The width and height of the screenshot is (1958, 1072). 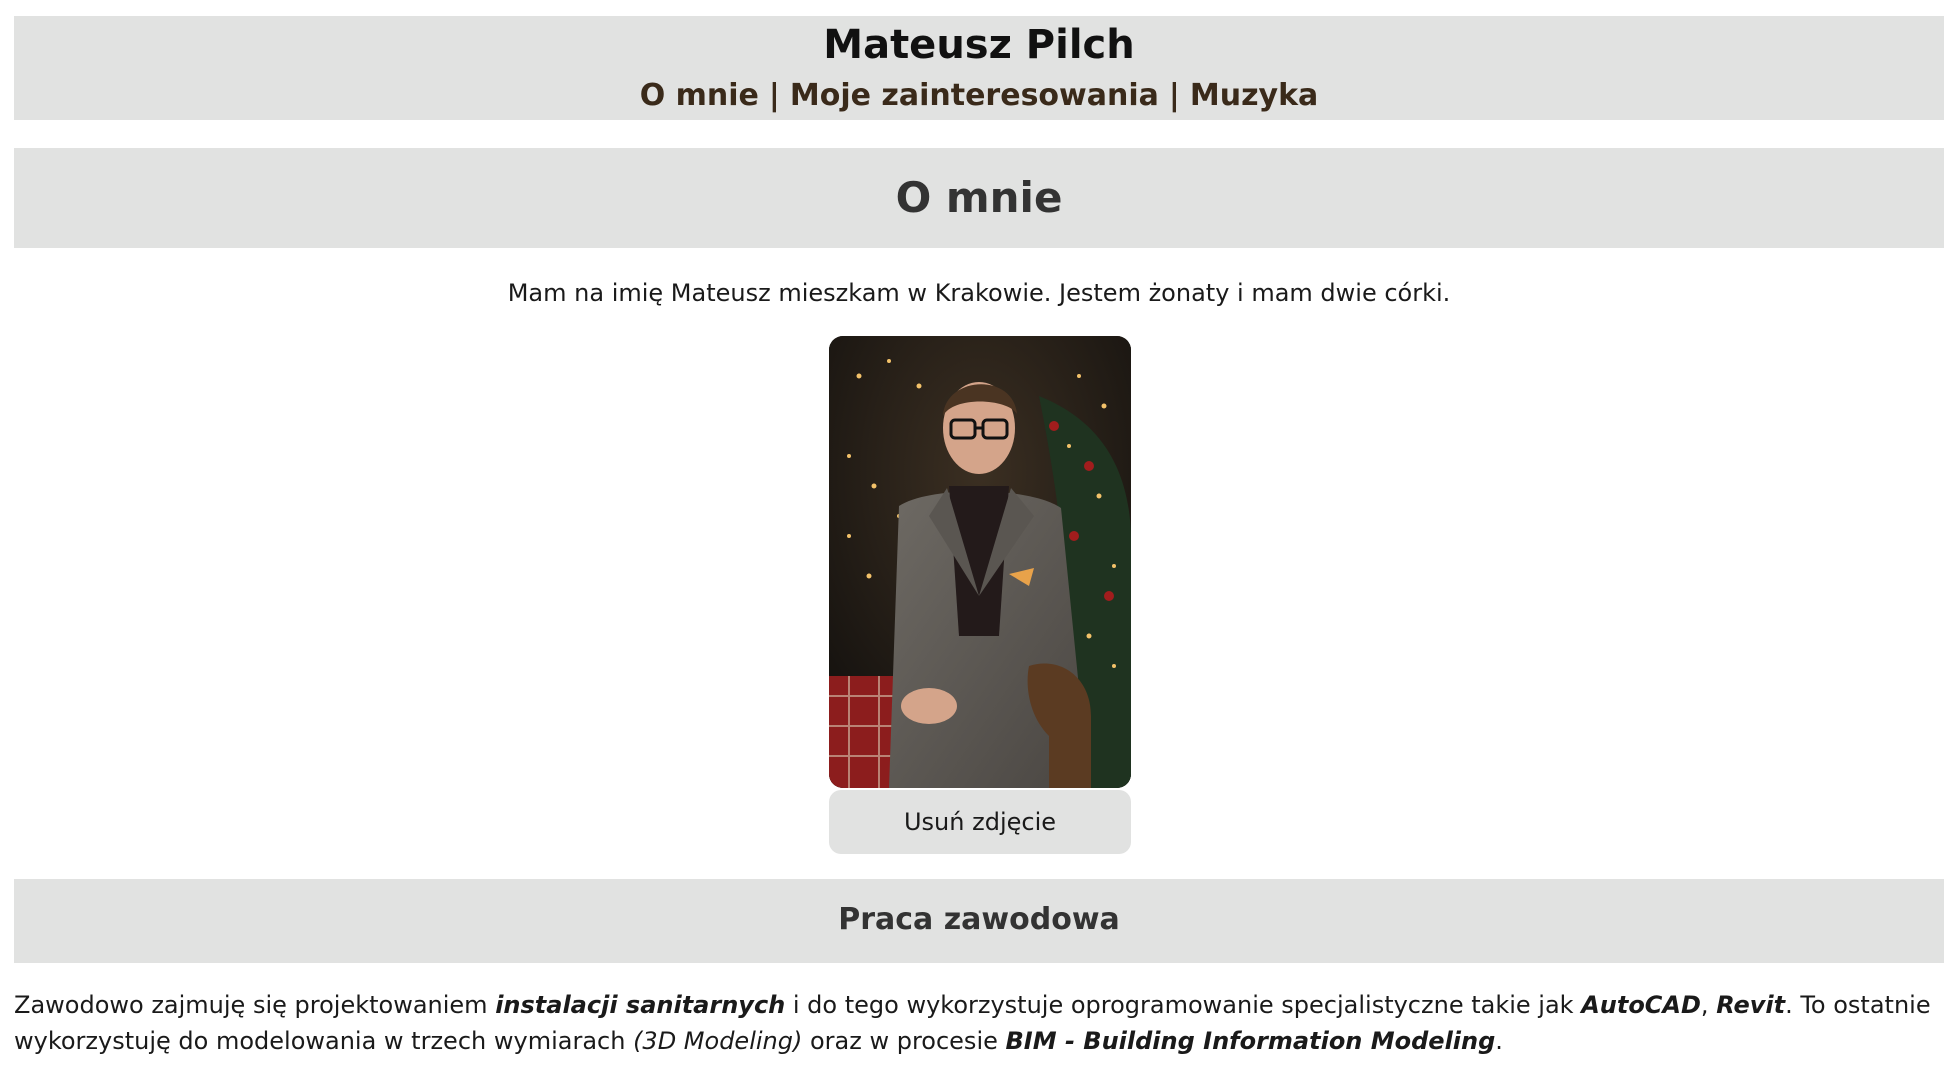 What do you see at coordinates (974, 95) in the screenshot?
I see `nav-link-moje-zainteresowania: Moje zainteresowania` at bounding box center [974, 95].